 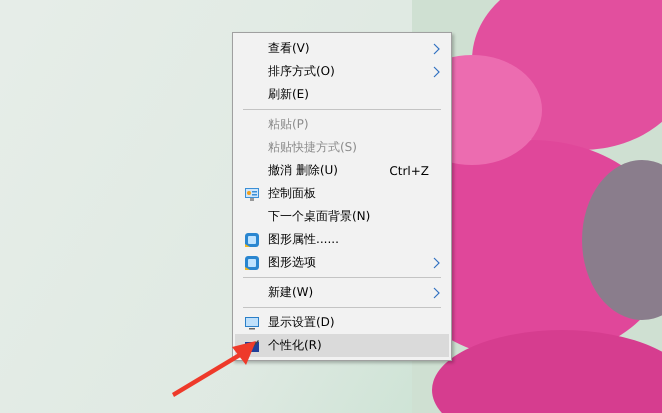 What do you see at coordinates (342, 170) in the screenshot?
I see `menu-item: 撤消 删除(U) Ctrl+Z` at bounding box center [342, 170].